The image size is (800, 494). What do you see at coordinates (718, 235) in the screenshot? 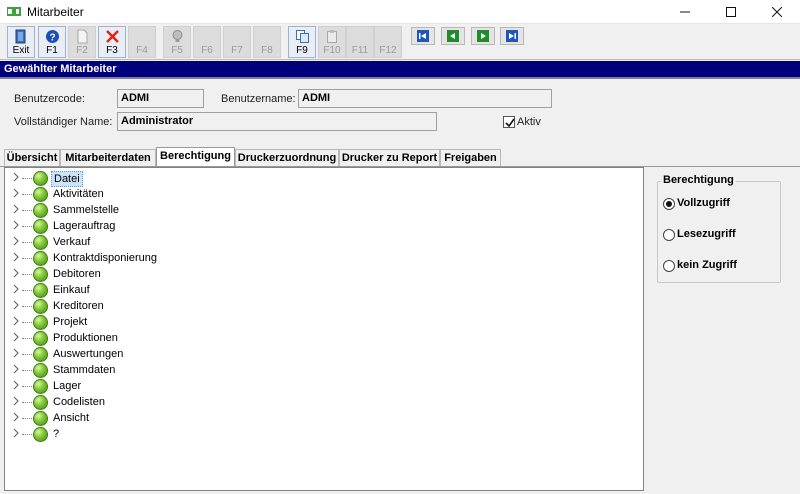
I see `radio-lesezugriff: Lesezugriff` at bounding box center [718, 235].